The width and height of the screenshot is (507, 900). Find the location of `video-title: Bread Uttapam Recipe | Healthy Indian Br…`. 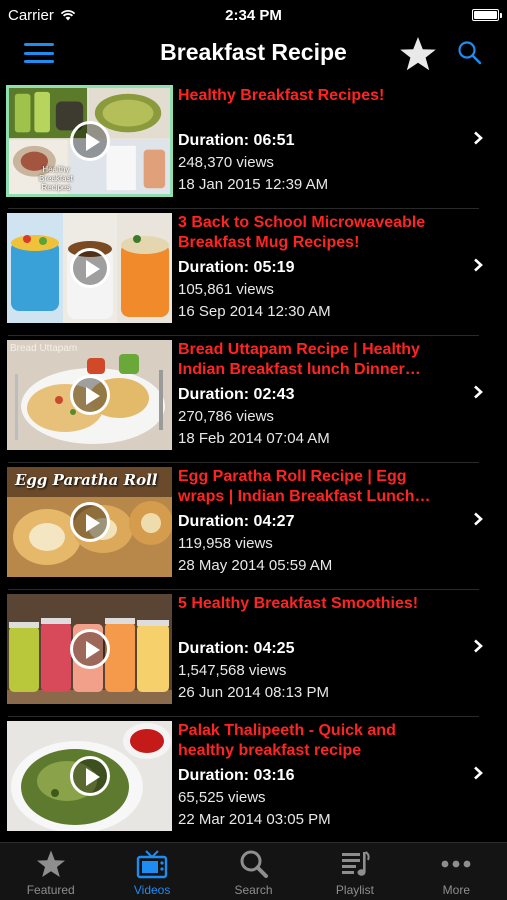

video-title: Bread Uttapam Recipe | Healthy Indian Br… is located at coordinates (318, 360).